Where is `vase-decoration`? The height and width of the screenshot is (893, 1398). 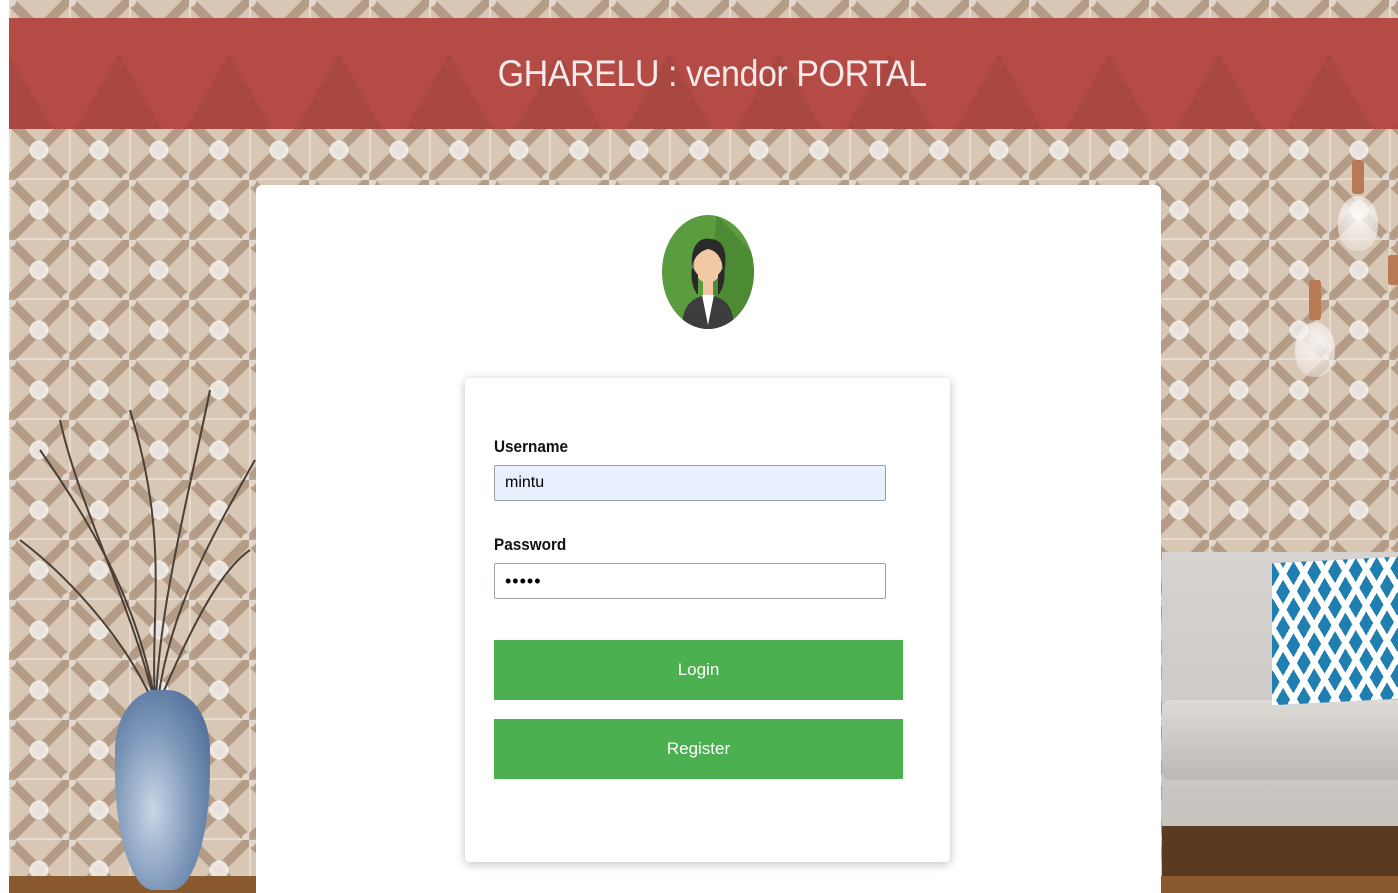
vase-decoration is located at coordinates (162, 790).